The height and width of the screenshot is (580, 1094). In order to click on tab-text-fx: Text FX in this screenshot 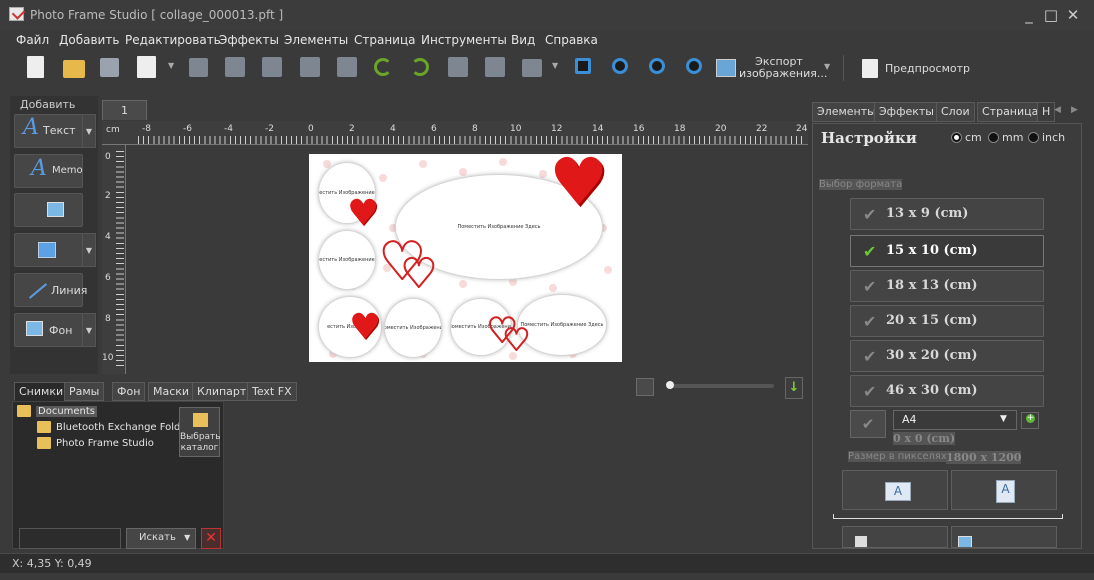, I will do `click(272, 391)`.